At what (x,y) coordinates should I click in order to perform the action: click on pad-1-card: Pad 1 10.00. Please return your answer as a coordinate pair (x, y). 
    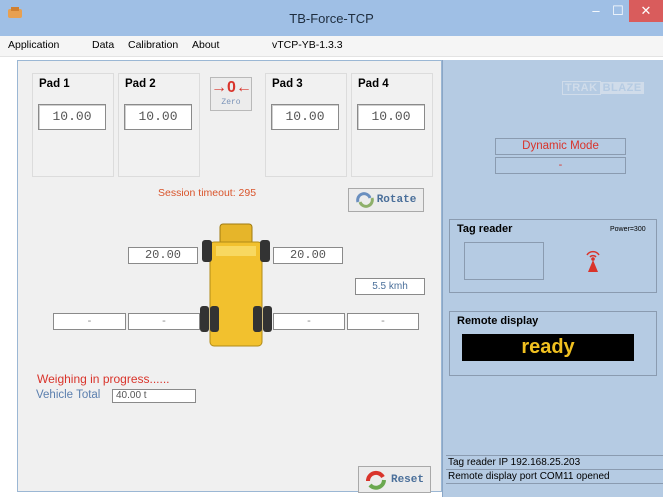
    Looking at the image, I should click on (73, 125).